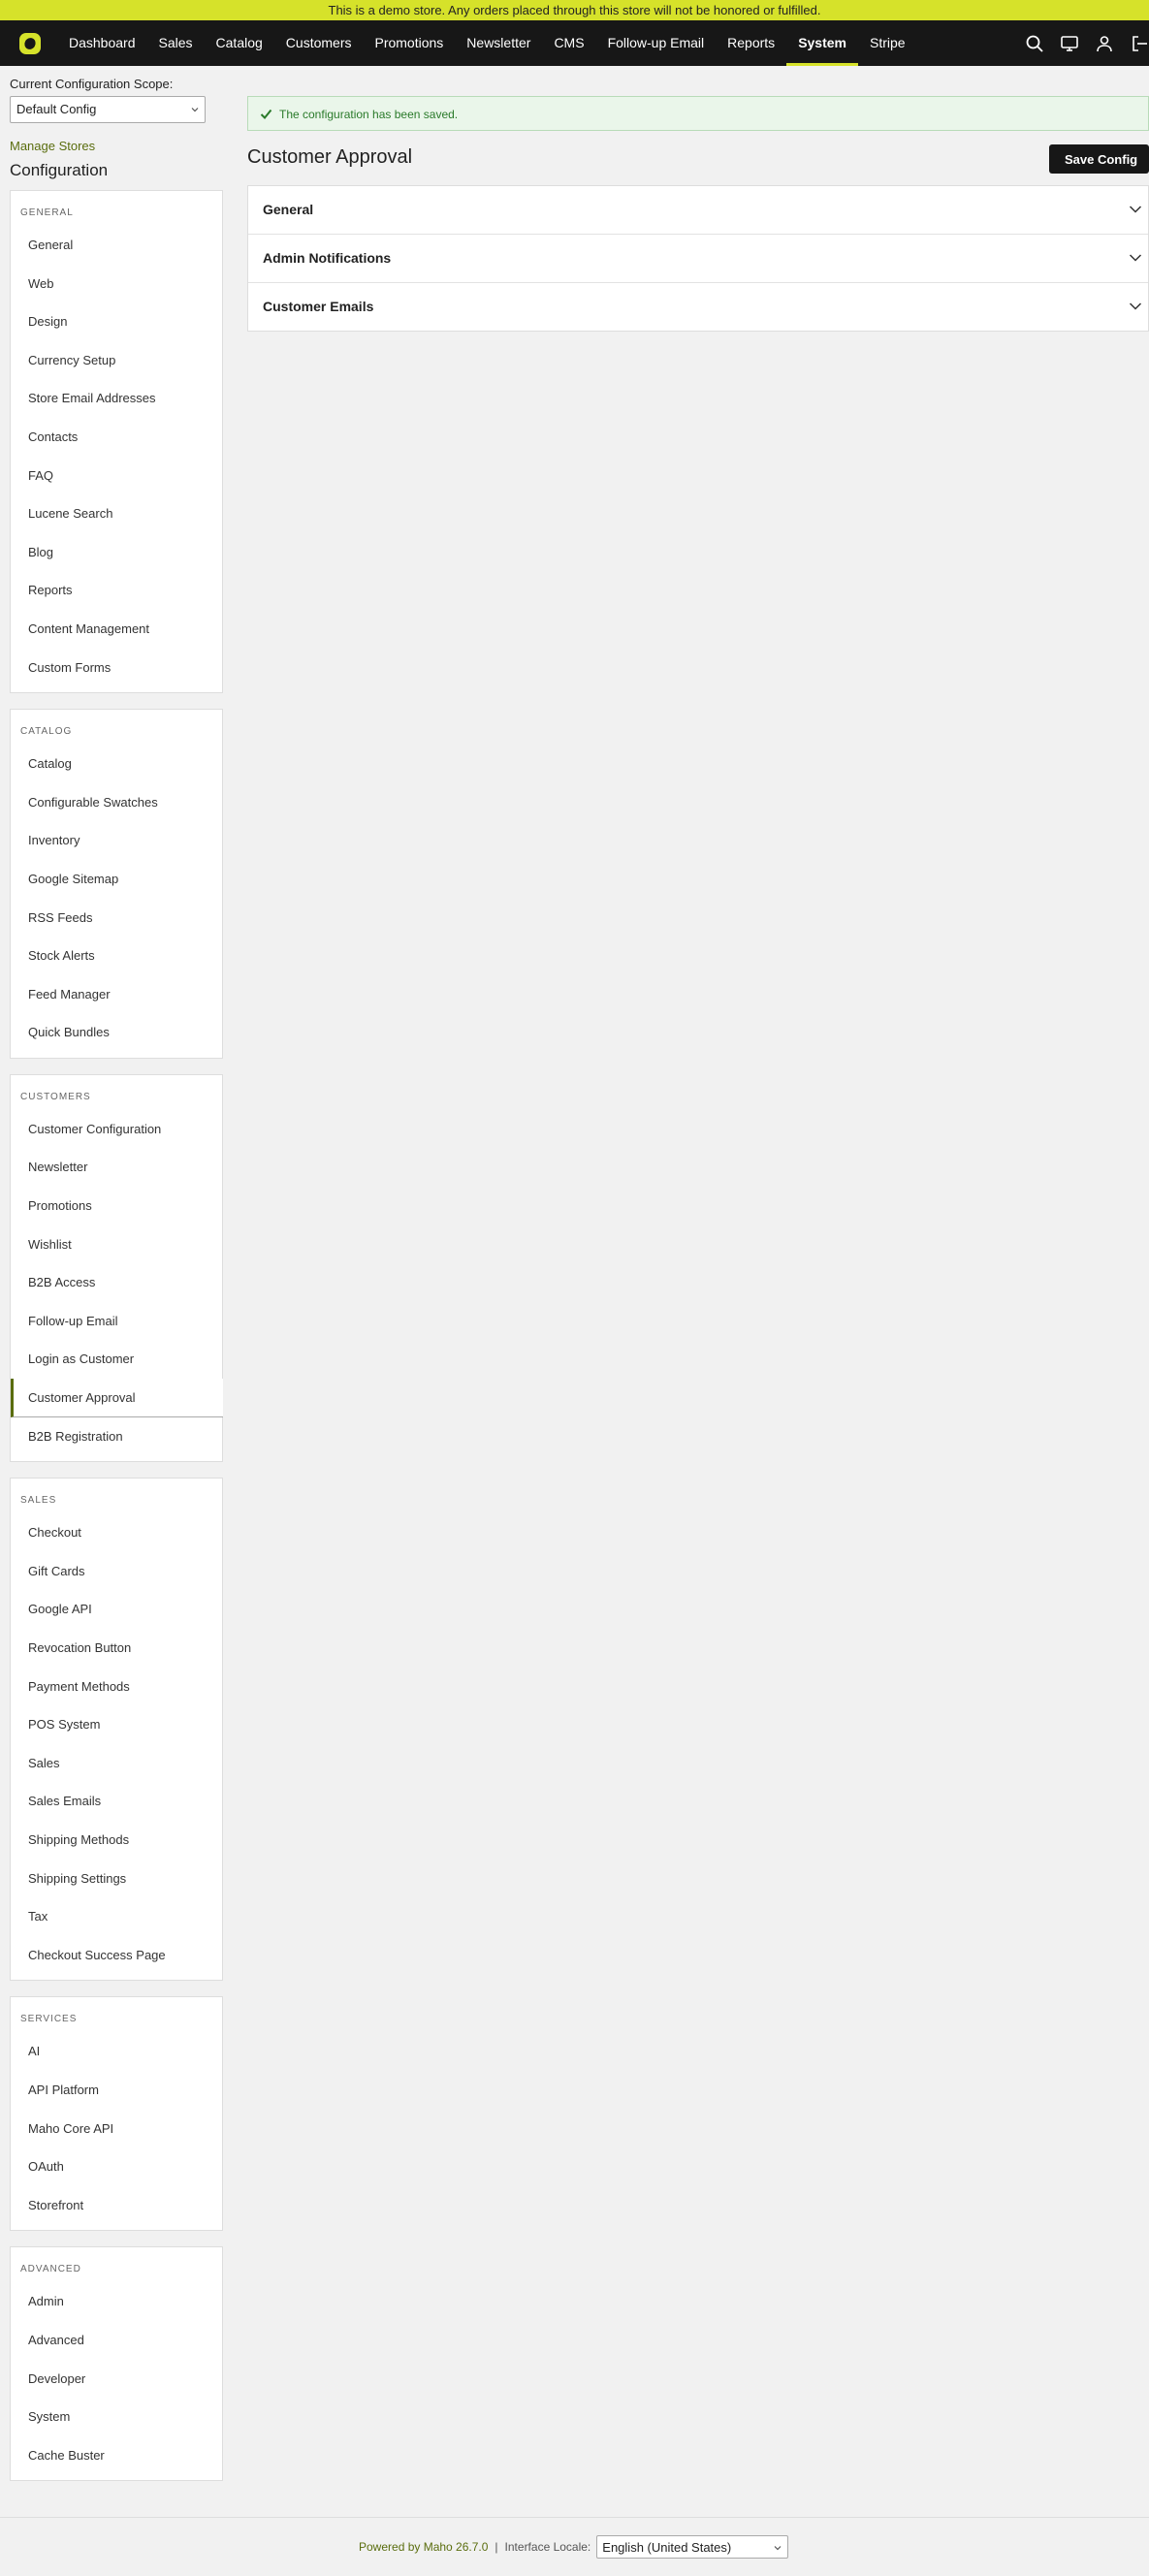 The width and height of the screenshot is (1149, 2576). Describe the element at coordinates (195, 110) in the screenshot. I see `chevron-down-icon` at that location.